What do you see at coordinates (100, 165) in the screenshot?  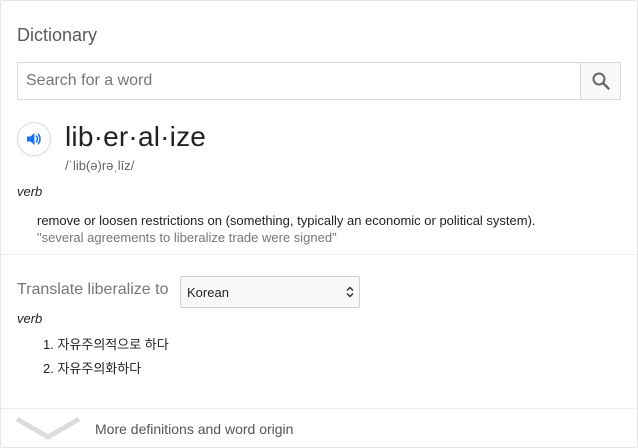 I see `phonetic-spelling: /ˈlib(ə)rəˌlīz/` at bounding box center [100, 165].